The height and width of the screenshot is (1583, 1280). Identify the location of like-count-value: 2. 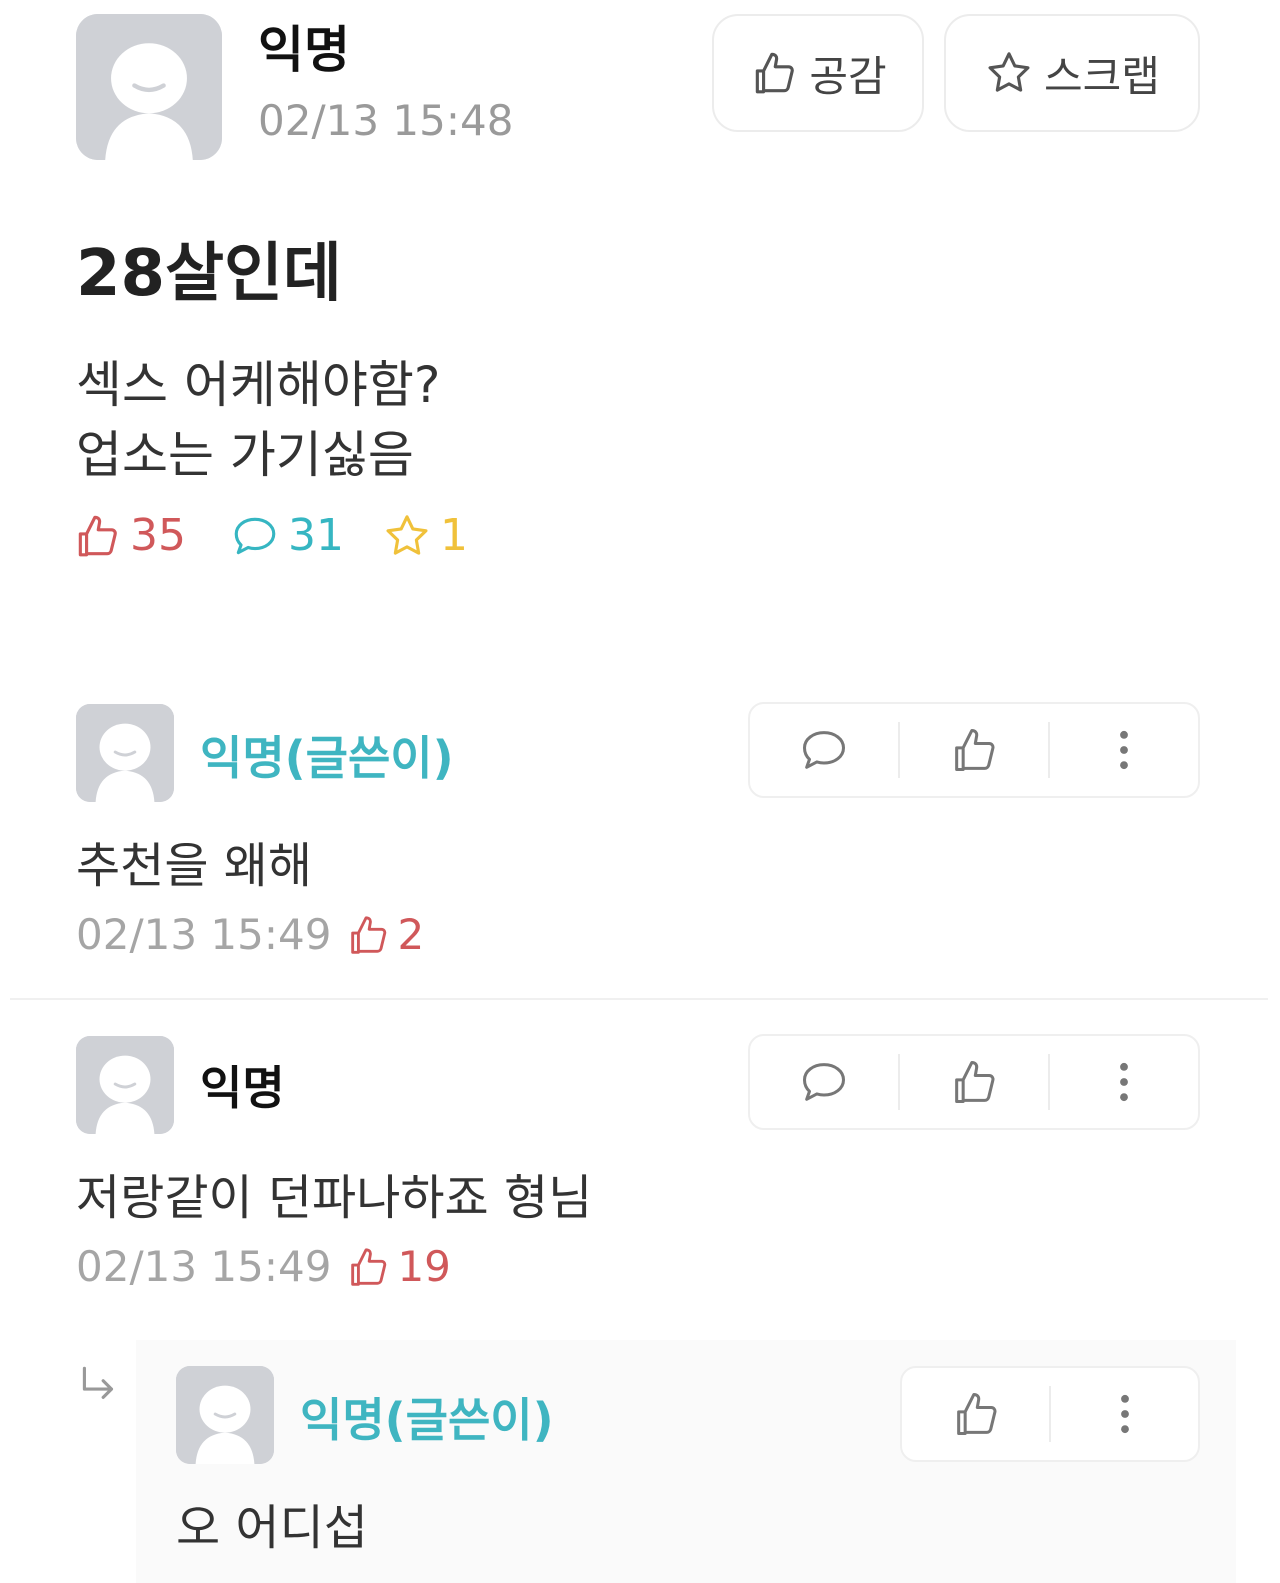
(411, 934).